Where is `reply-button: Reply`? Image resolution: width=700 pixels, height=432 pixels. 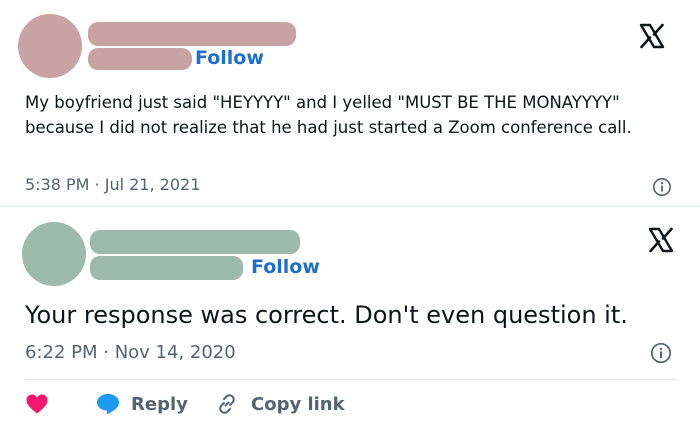 reply-button: Reply is located at coordinates (141, 404).